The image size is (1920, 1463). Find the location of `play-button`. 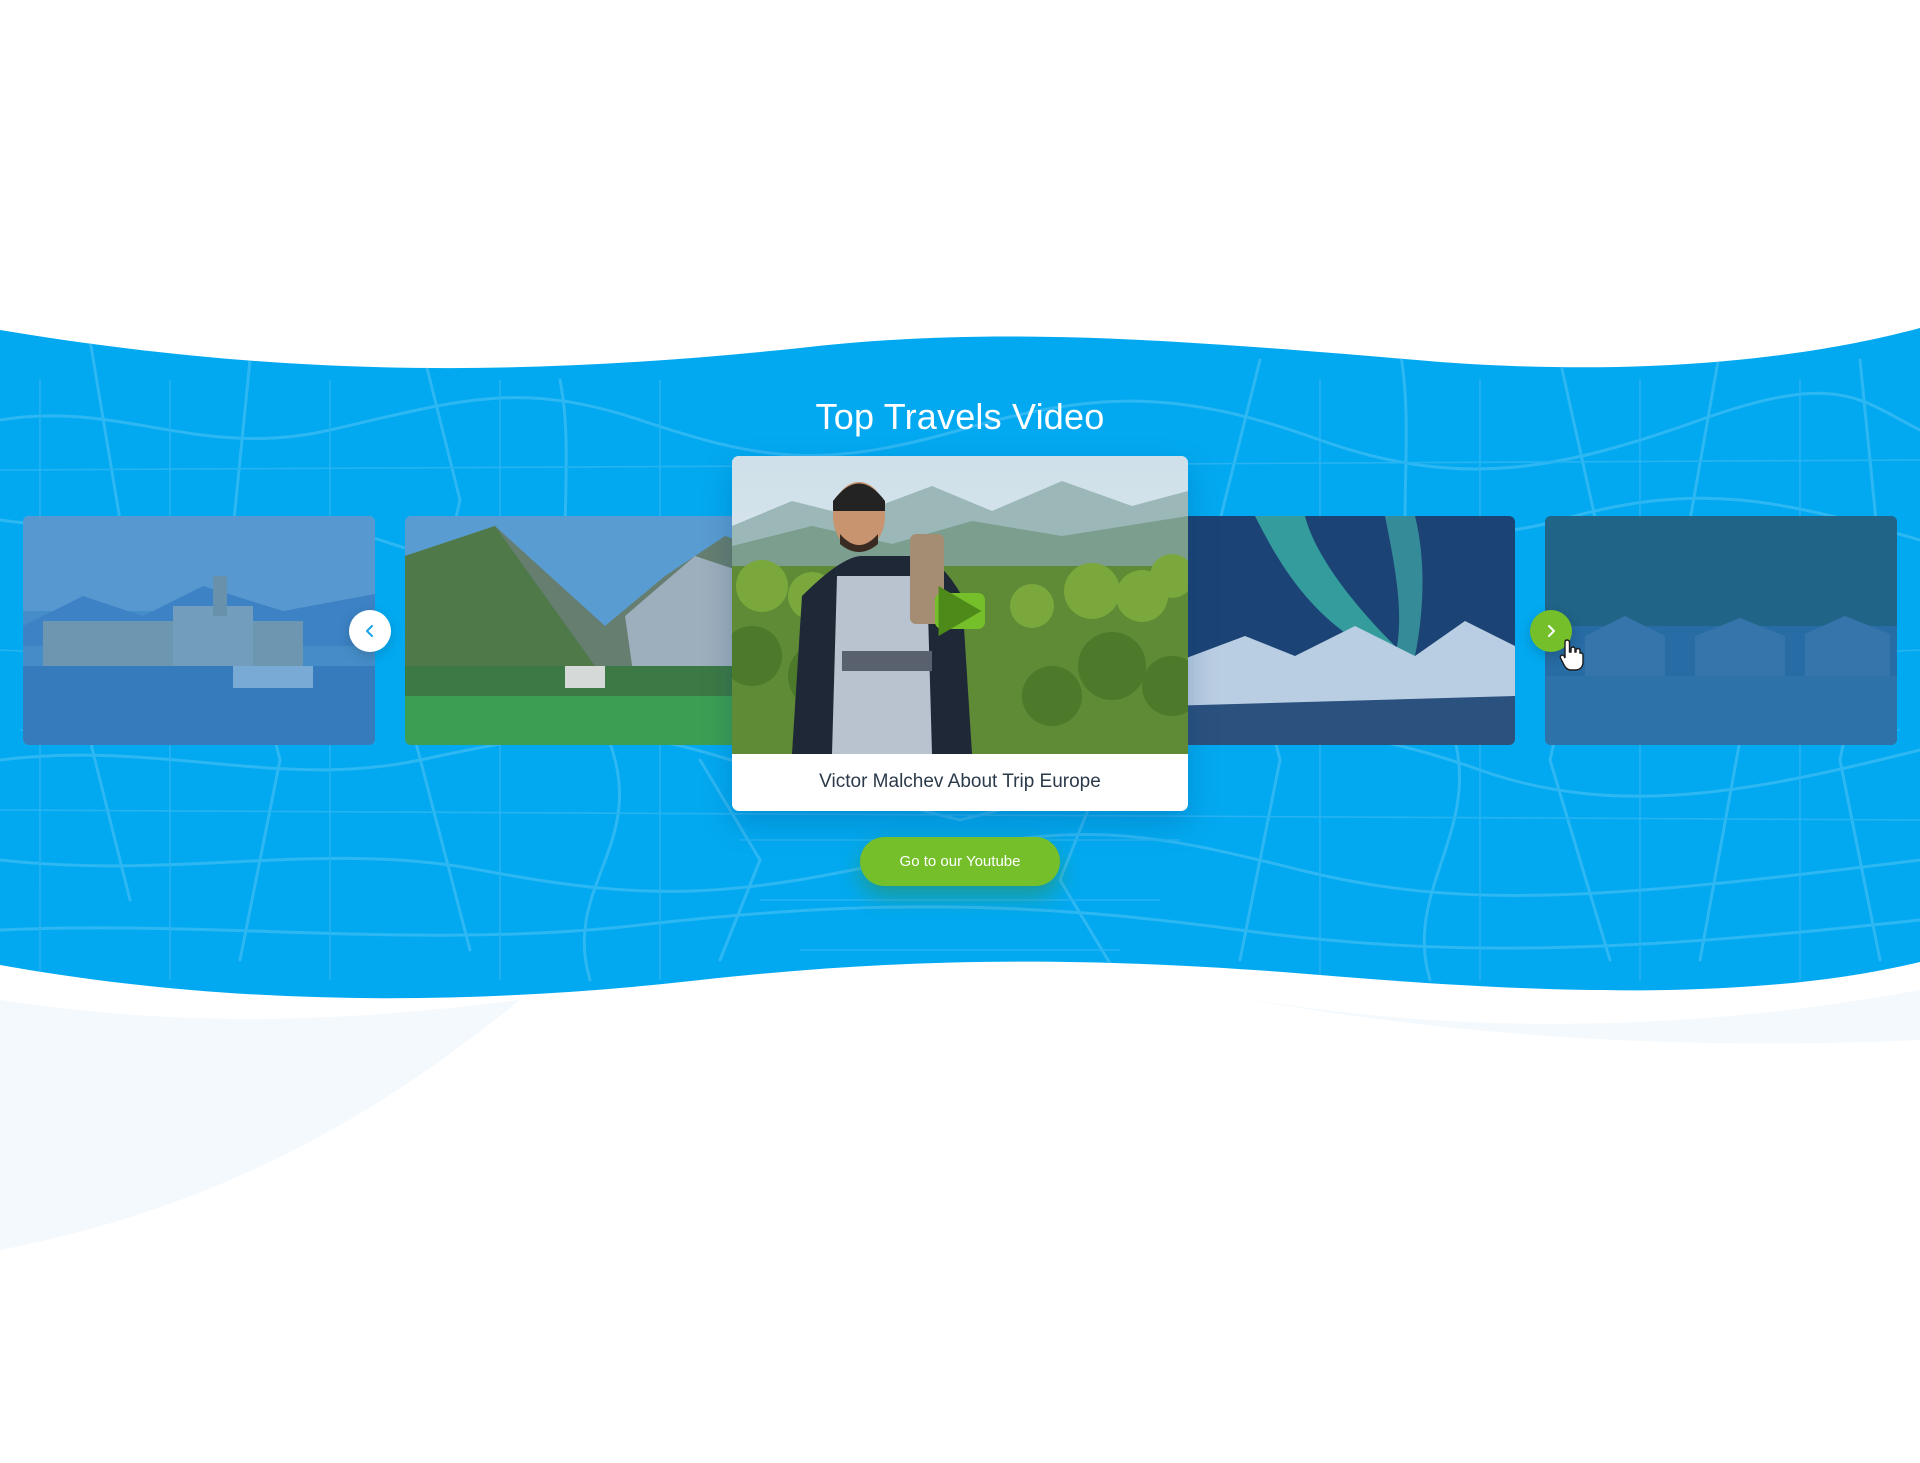

play-button is located at coordinates (960, 611).